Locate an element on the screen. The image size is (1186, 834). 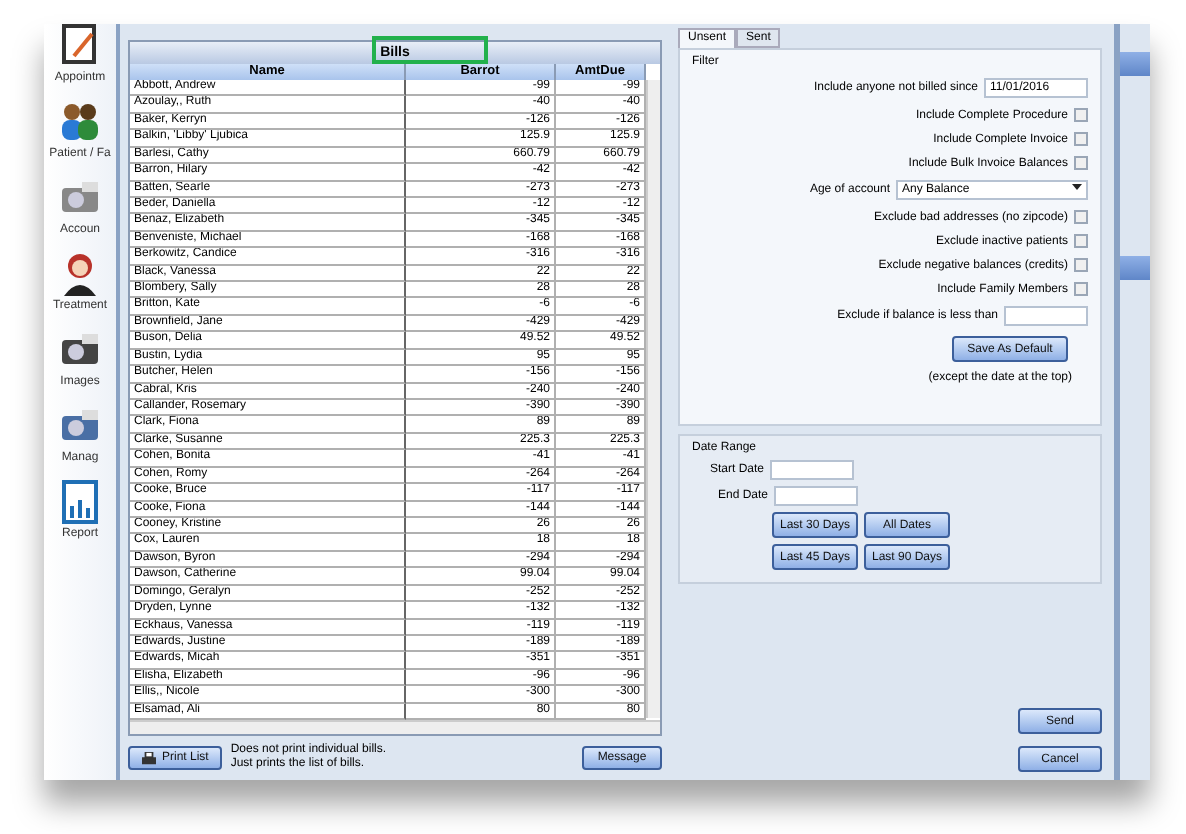
report-icon is located at coordinates (80, 502).